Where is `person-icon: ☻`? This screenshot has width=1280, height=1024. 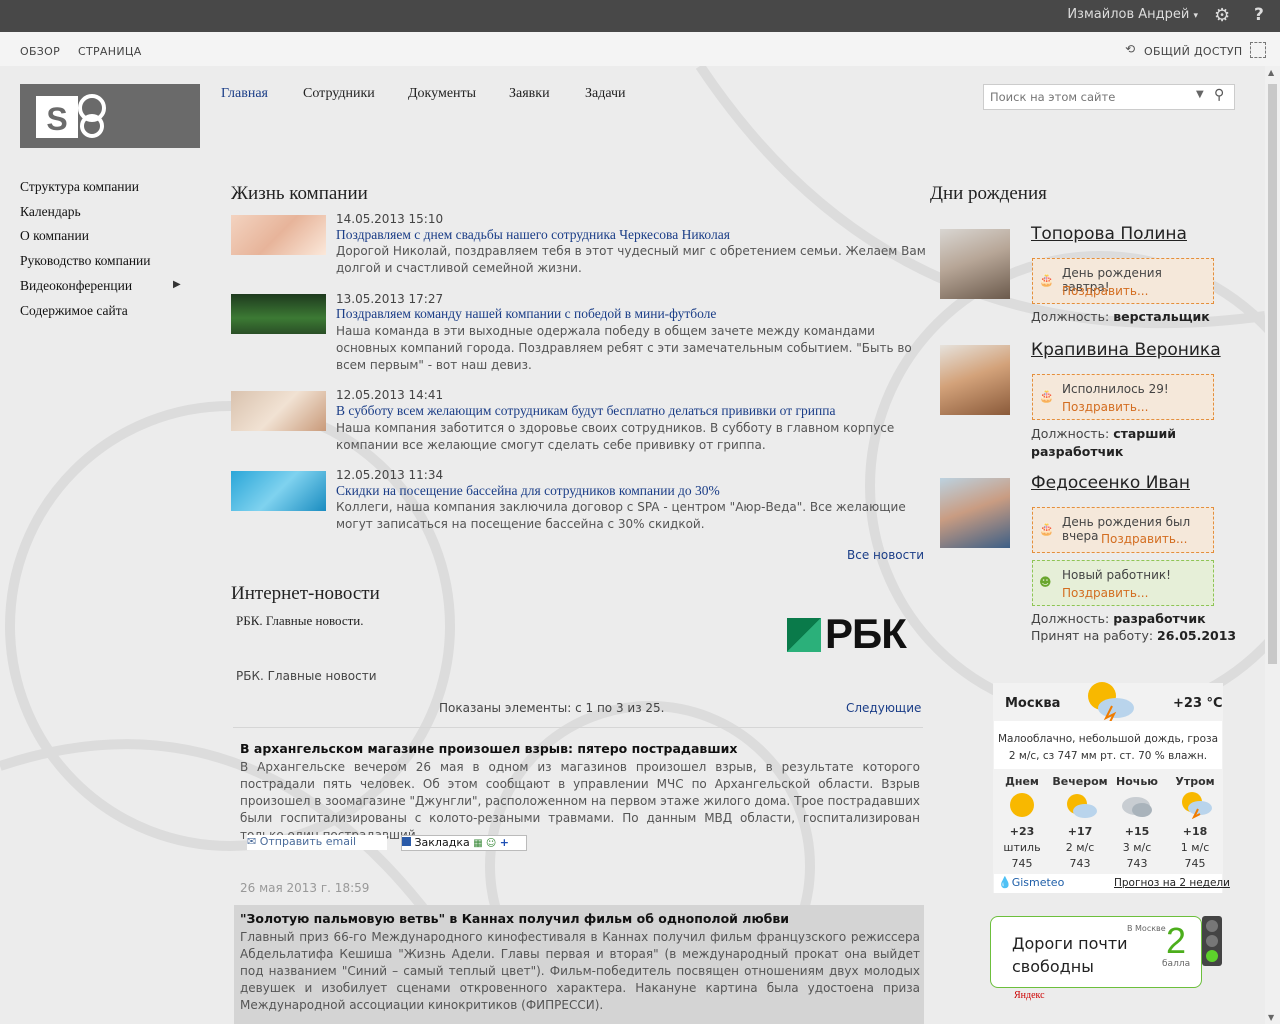 person-icon: ☻ is located at coordinates (1045, 582).